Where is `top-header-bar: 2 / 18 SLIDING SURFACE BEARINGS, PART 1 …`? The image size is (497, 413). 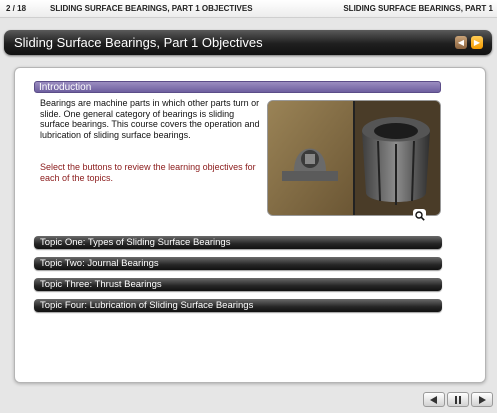
top-header-bar: 2 / 18 SLIDING SURFACE BEARINGS, PART 1 … is located at coordinates (248, 9).